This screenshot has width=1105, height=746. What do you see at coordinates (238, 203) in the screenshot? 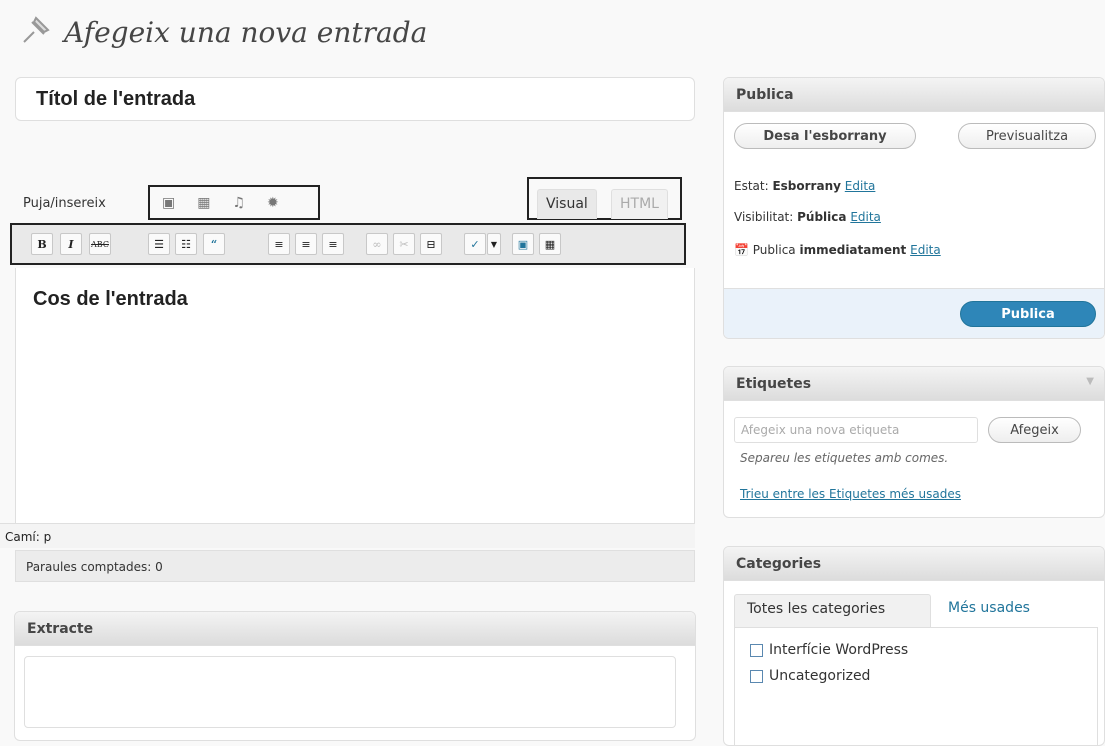
I see `add-audio-icon: ♫` at bounding box center [238, 203].